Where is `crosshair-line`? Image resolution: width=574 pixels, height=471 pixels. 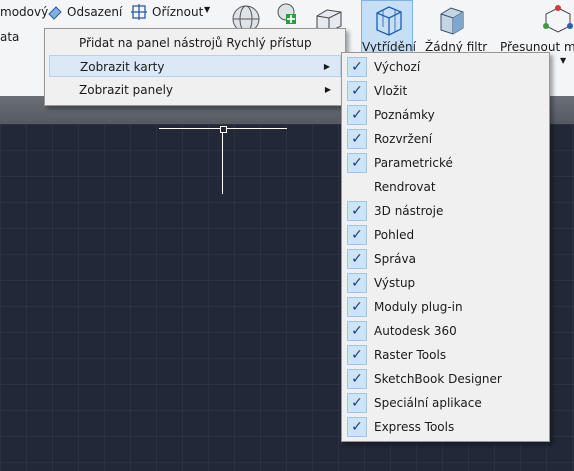
crosshair-line is located at coordinates (222, 163).